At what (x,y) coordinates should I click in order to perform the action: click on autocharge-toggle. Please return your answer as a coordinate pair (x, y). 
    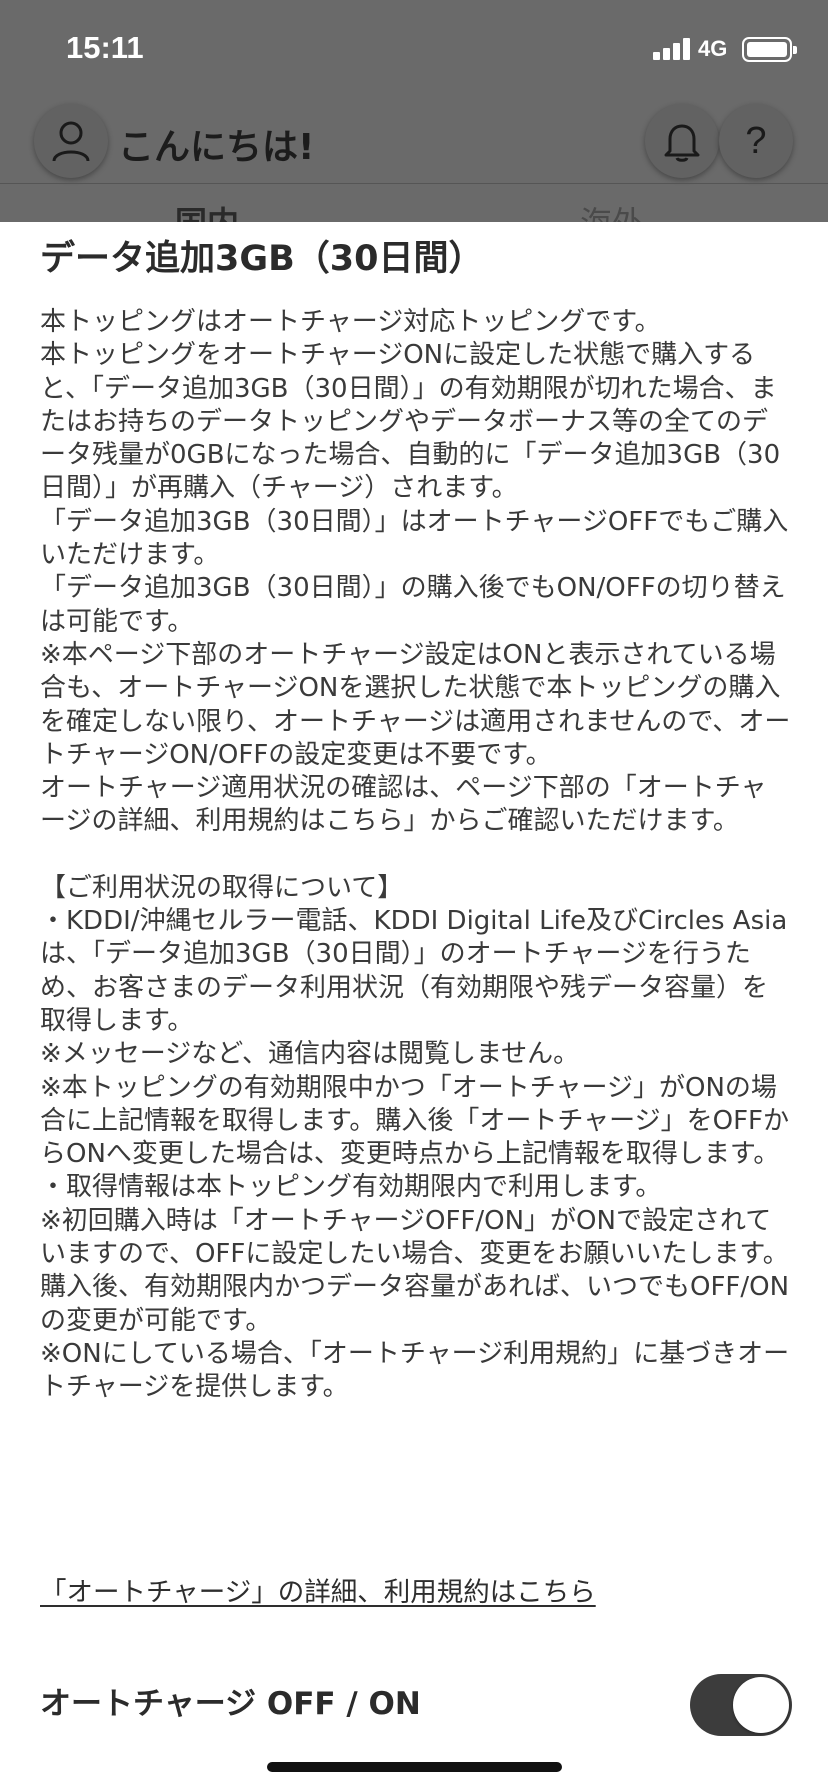
    Looking at the image, I should click on (741, 1705).